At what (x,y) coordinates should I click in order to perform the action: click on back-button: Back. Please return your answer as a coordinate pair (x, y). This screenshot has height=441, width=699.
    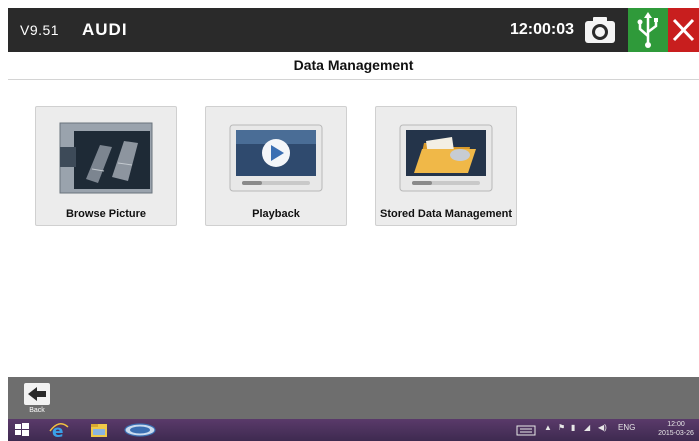
    Looking at the image, I should click on (37, 398).